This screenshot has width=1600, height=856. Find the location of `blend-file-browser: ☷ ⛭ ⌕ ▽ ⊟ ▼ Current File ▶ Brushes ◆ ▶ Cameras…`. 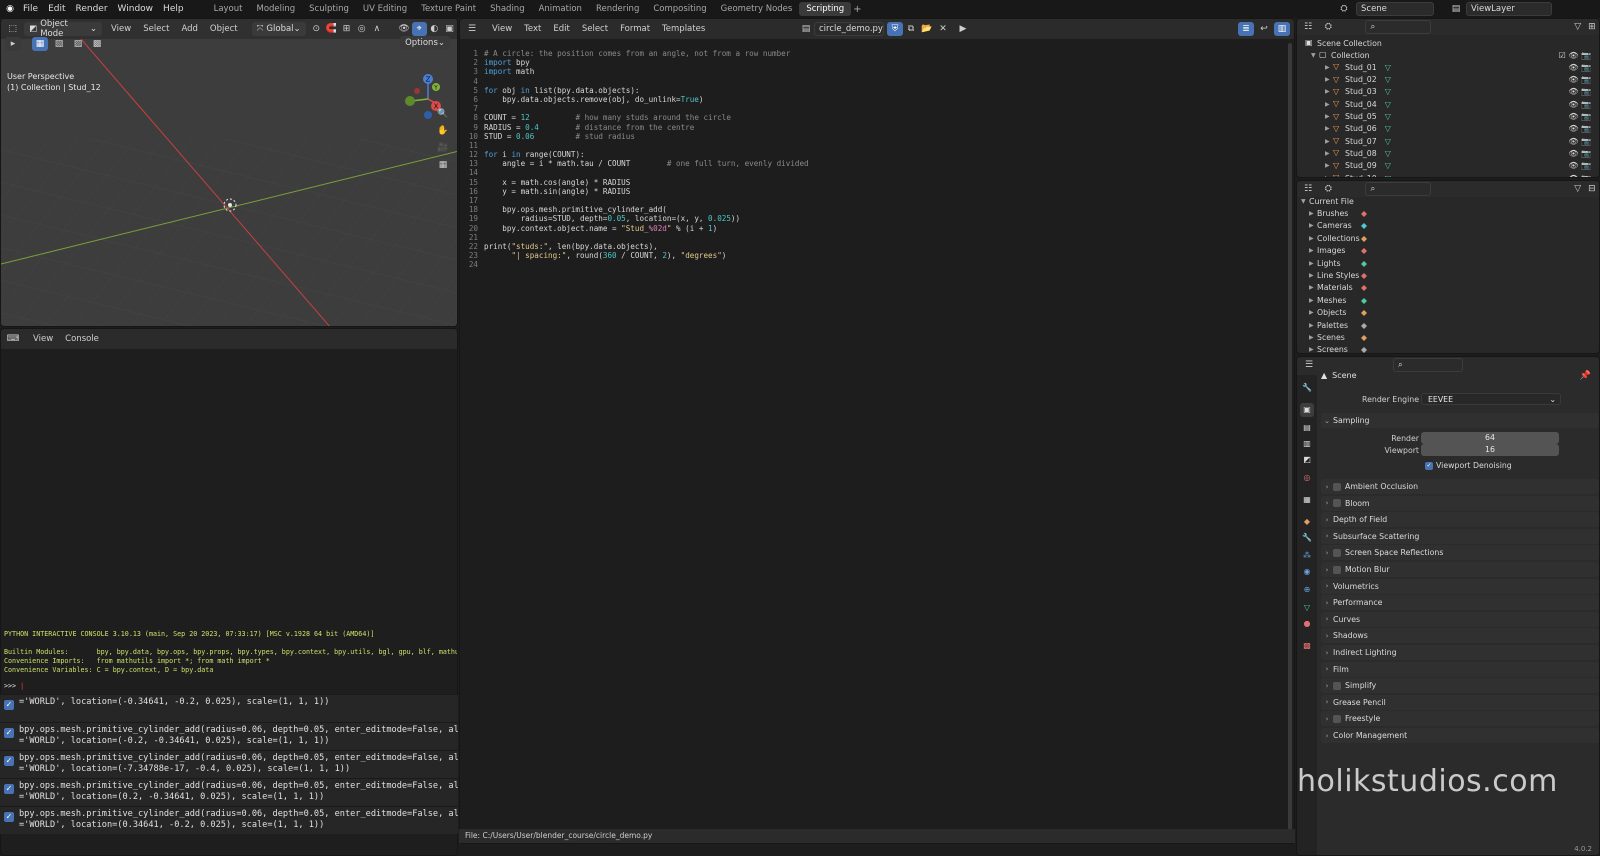

blend-file-browser: ☷ ⛭ ⌕ ▽ ⊟ ▼ Current File ▶ Brushes ◆ ▶ Cameras… is located at coordinates (1448, 267).